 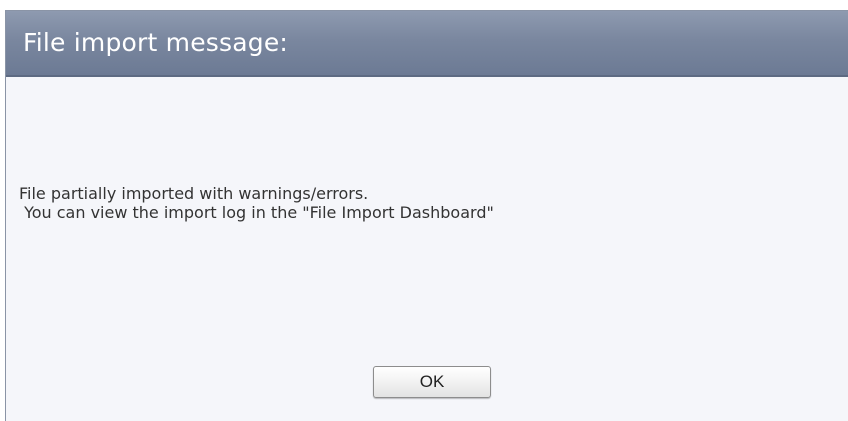 What do you see at coordinates (156, 42) in the screenshot?
I see `dialog-title: File import message:` at bounding box center [156, 42].